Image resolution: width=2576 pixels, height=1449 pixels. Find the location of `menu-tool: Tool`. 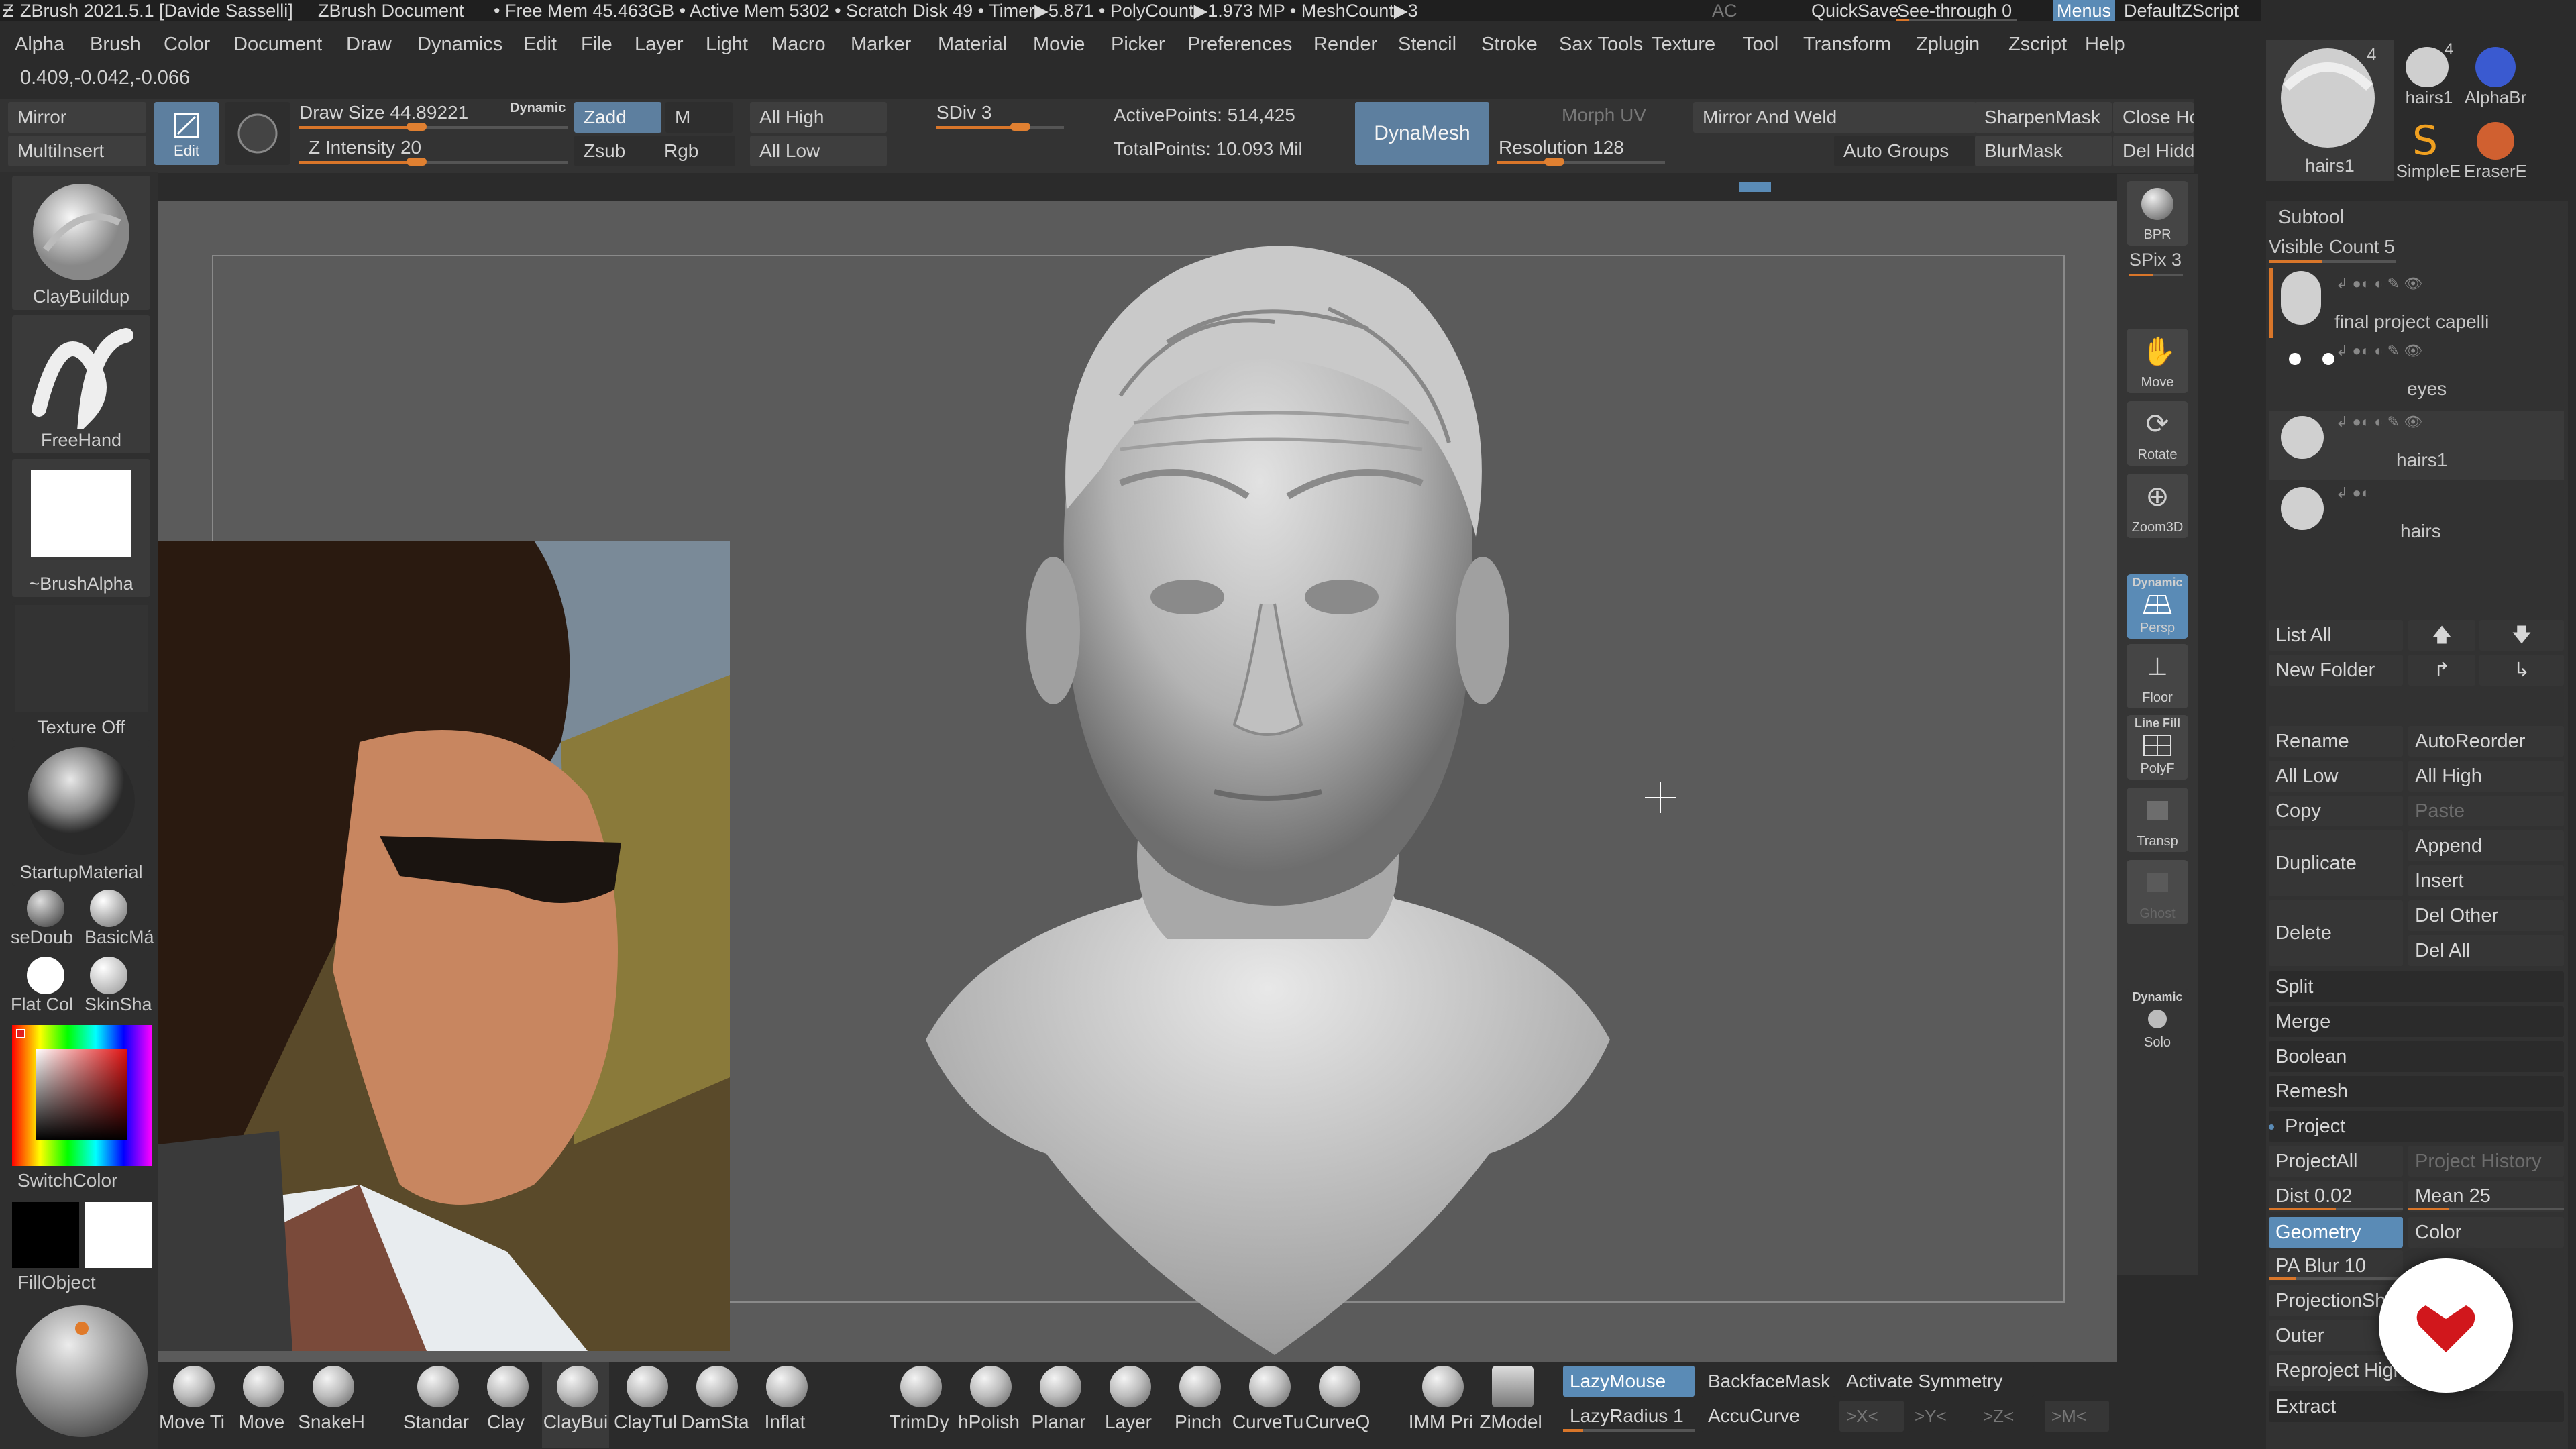

menu-tool: Tool is located at coordinates (1760, 44).